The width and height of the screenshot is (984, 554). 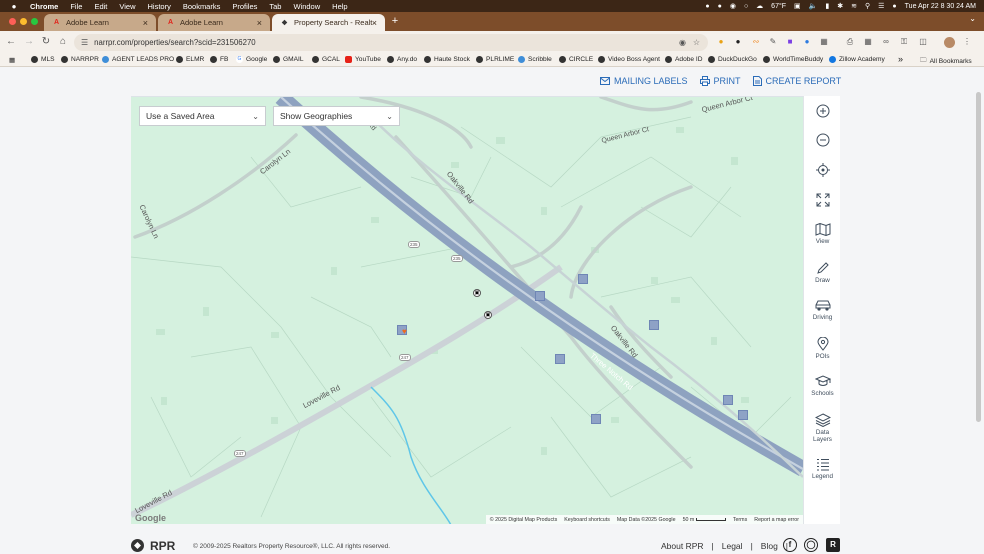 What do you see at coordinates (894, 6) in the screenshot?
I see `siri-icon: ●` at bounding box center [894, 6].